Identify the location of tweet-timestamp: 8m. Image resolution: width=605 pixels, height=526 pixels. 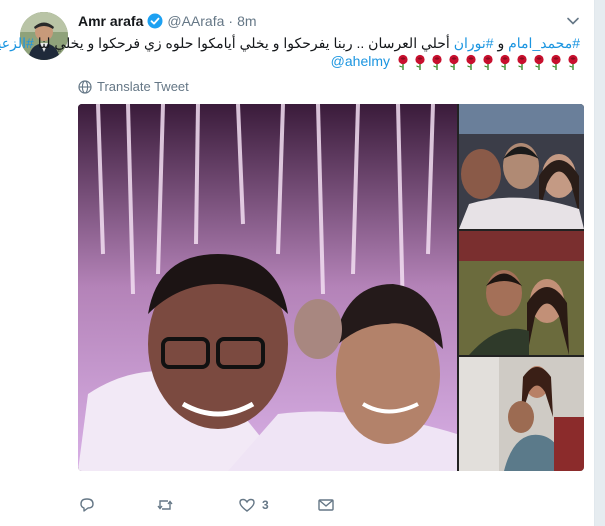
(246, 21).